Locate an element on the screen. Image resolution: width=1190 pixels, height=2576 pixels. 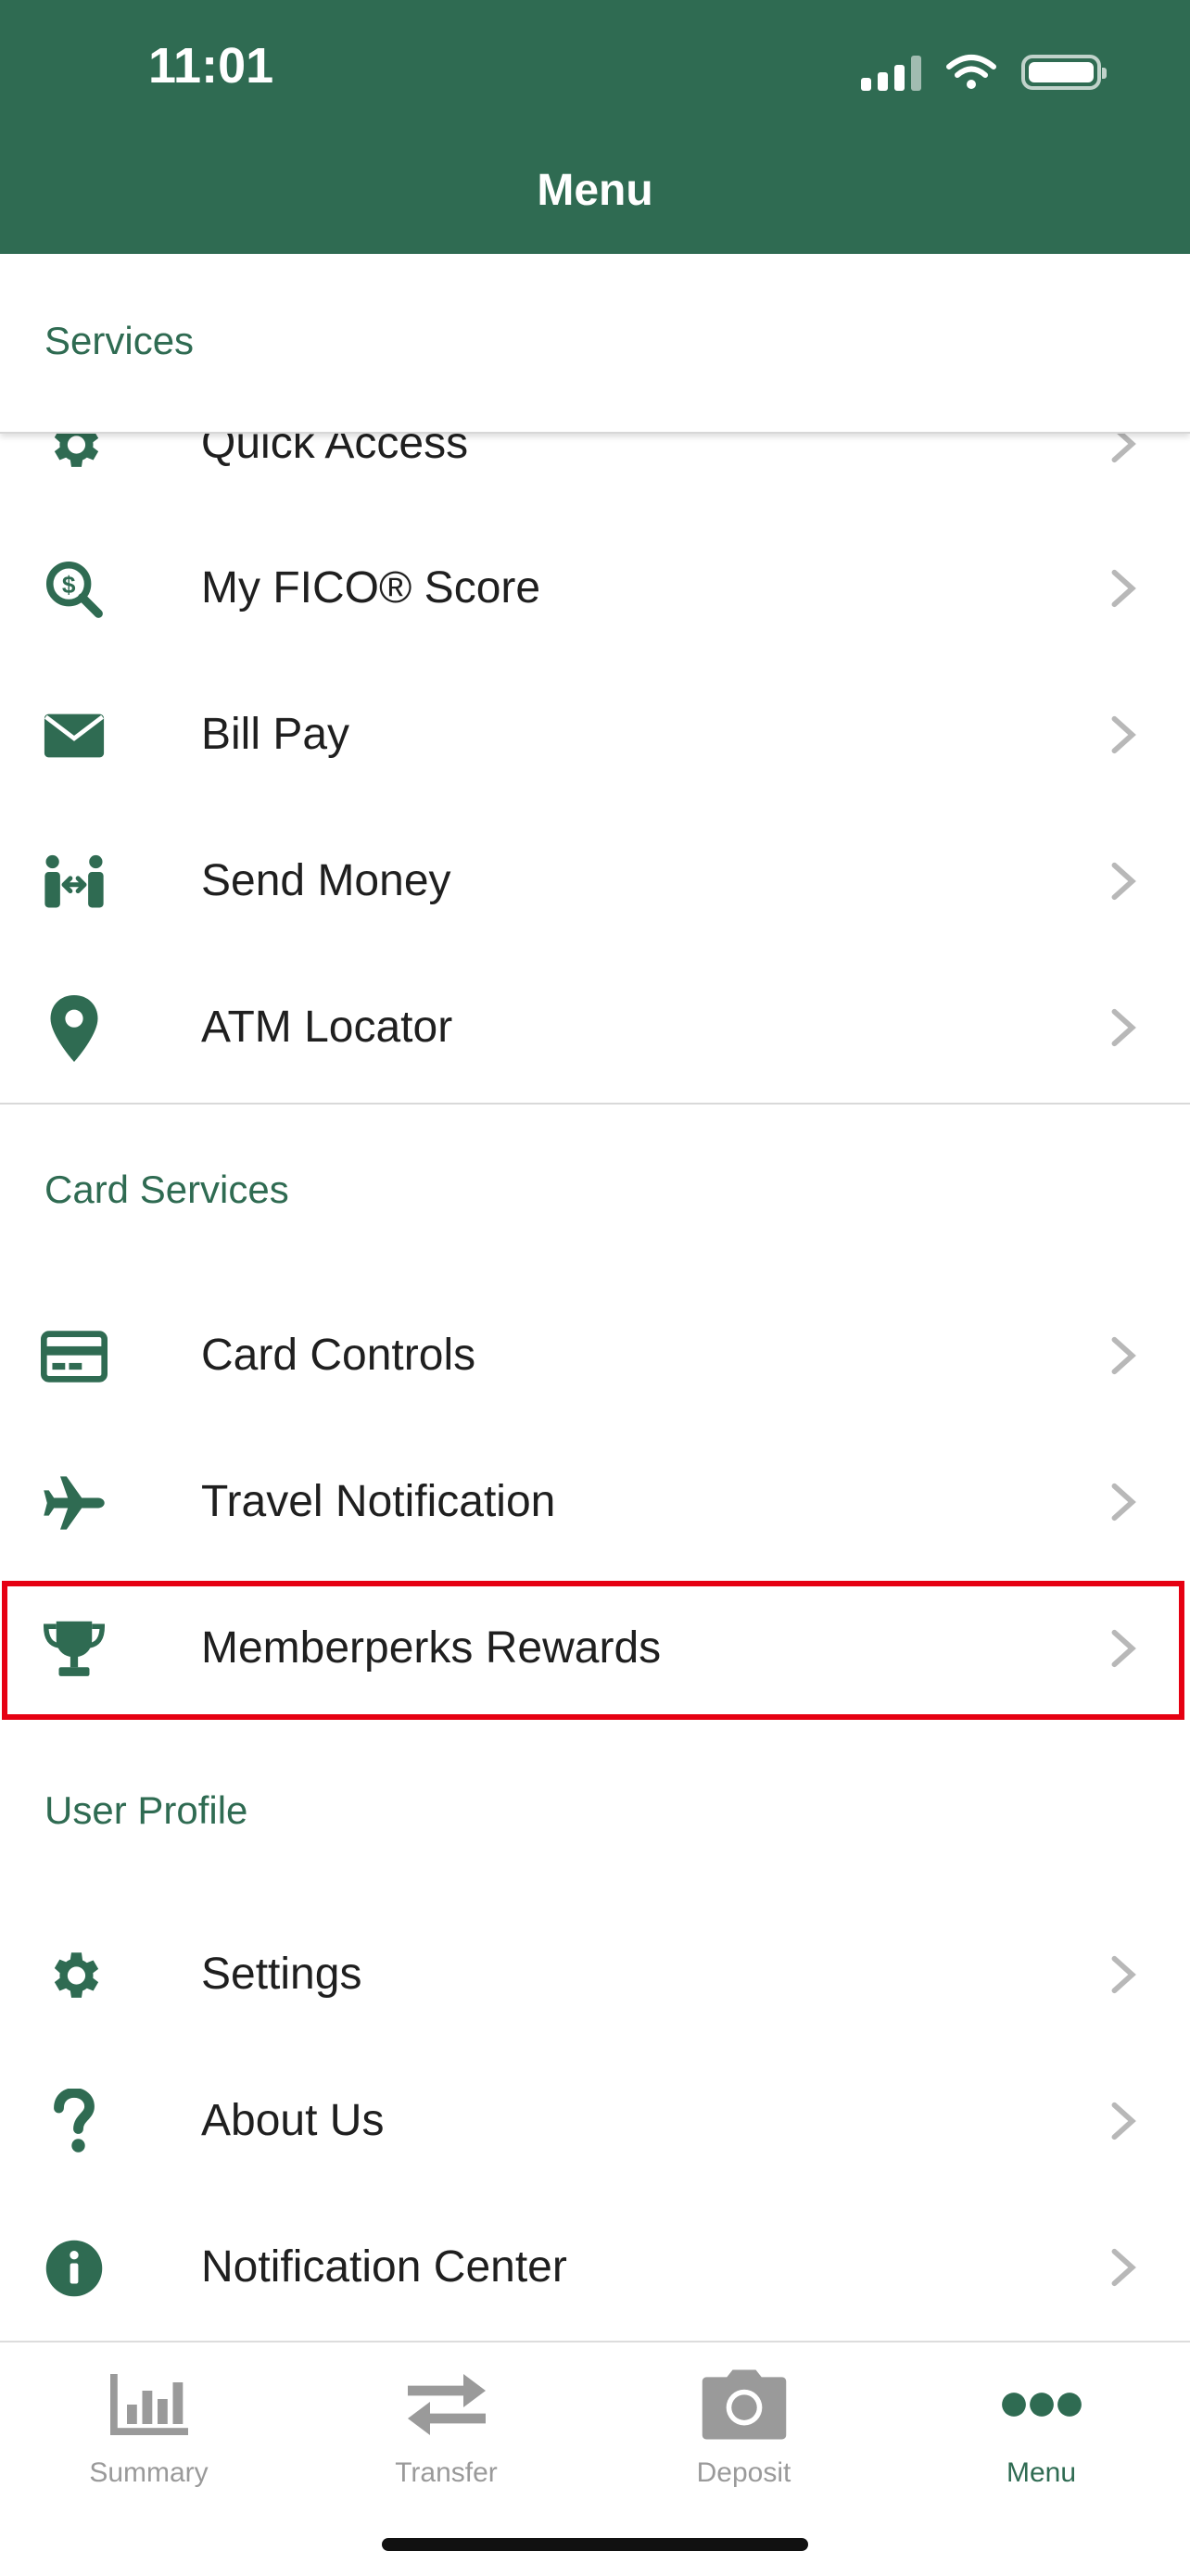
tab-deposit: Deposit is located at coordinates (743, 2425).